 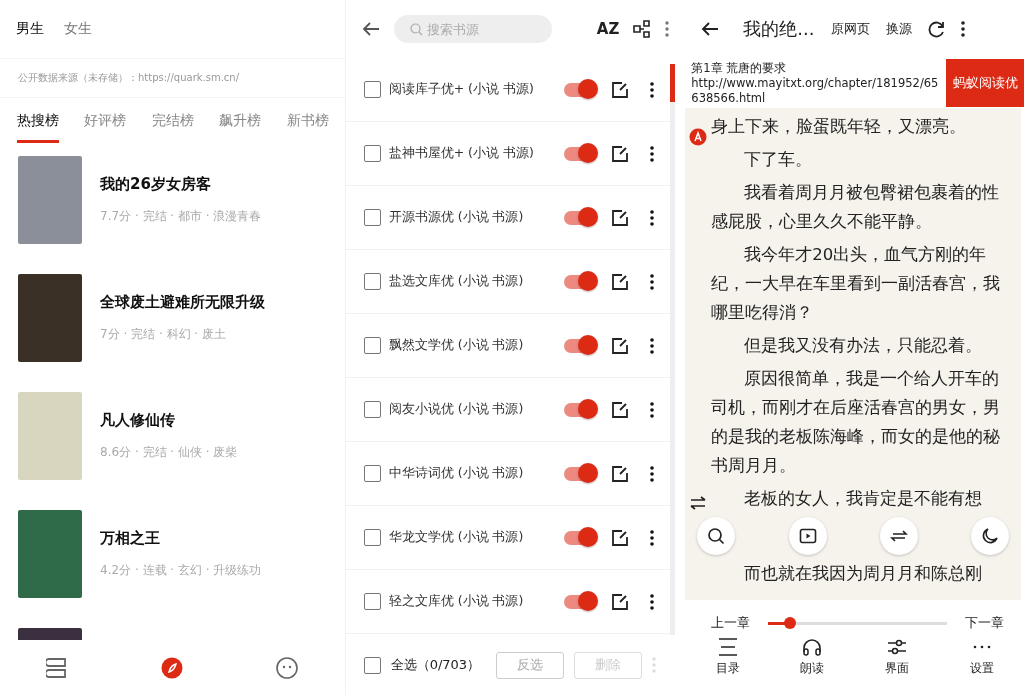 I want to click on source-name: 华龙文学优 (小说 书源), so click(x=456, y=537).